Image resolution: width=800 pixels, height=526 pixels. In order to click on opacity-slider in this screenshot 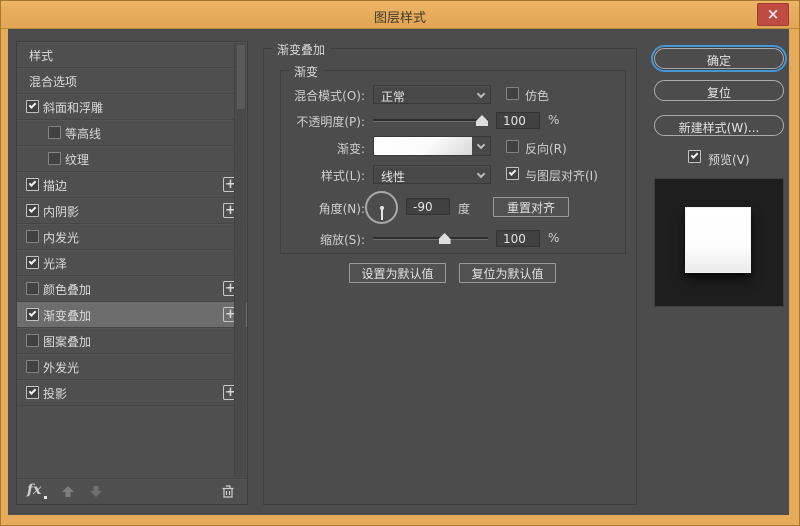, I will do `click(430, 120)`.